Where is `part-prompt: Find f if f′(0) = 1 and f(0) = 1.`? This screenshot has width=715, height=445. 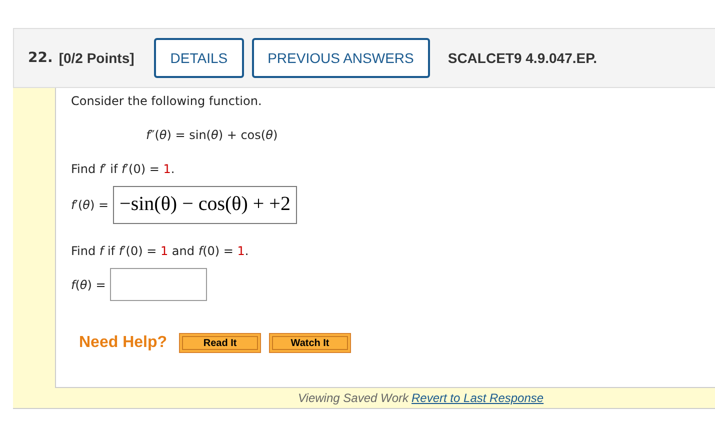
part-prompt: Find f if f′(0) = 1 and f(0) = 1. is located at coordinates (160, 251).